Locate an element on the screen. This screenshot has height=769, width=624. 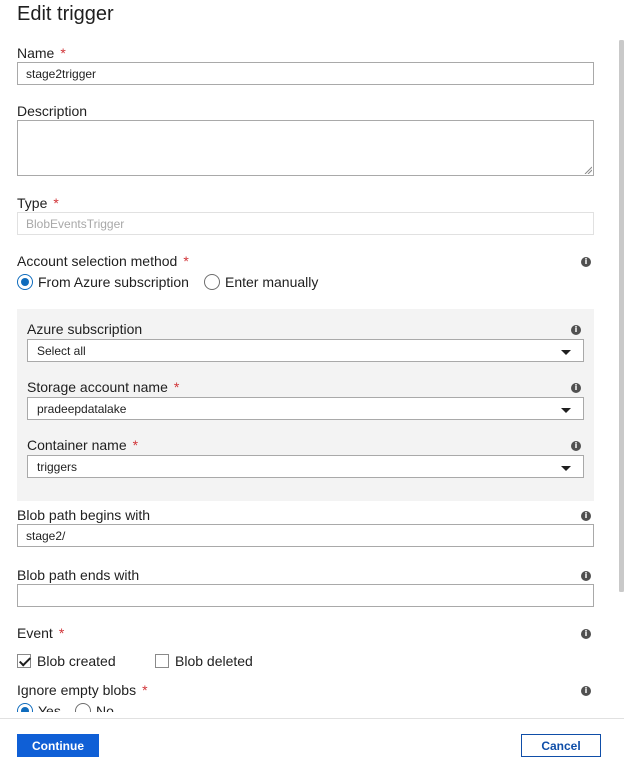
checkbox-unchecked-icon is located at coordinates (162, 661).